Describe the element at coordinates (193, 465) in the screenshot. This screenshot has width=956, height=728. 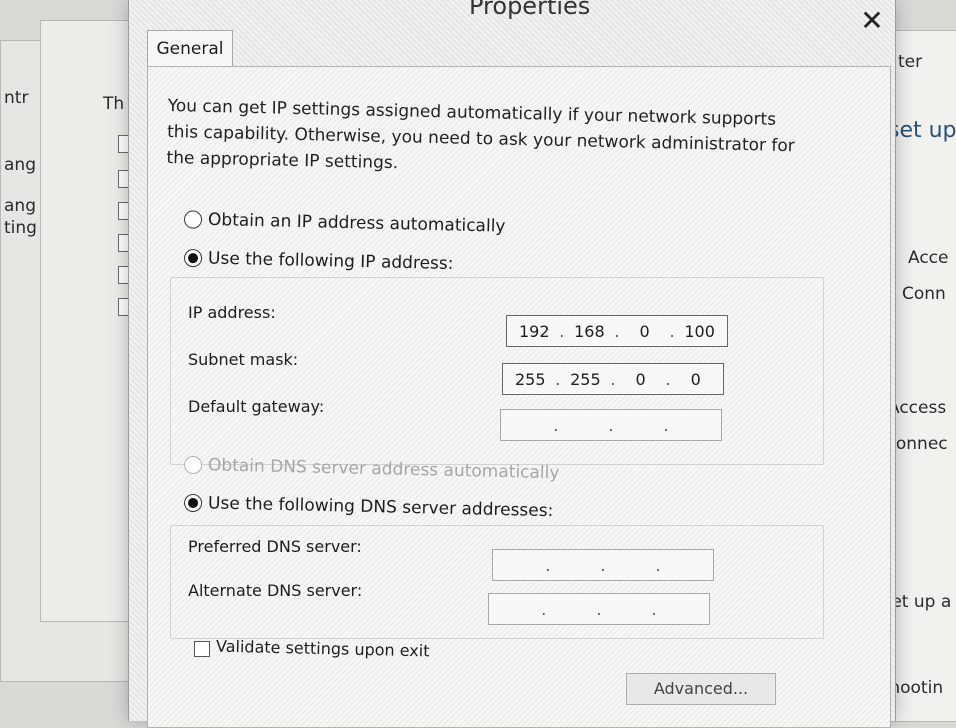
I see `radio-disabled-icon` at that location.